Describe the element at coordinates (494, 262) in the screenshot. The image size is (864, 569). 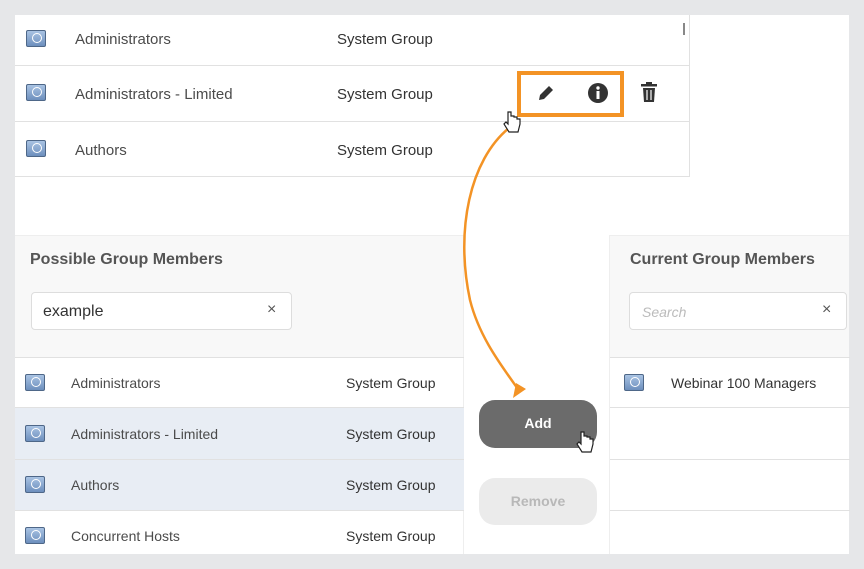
I see `annotation-arrow` at that location.